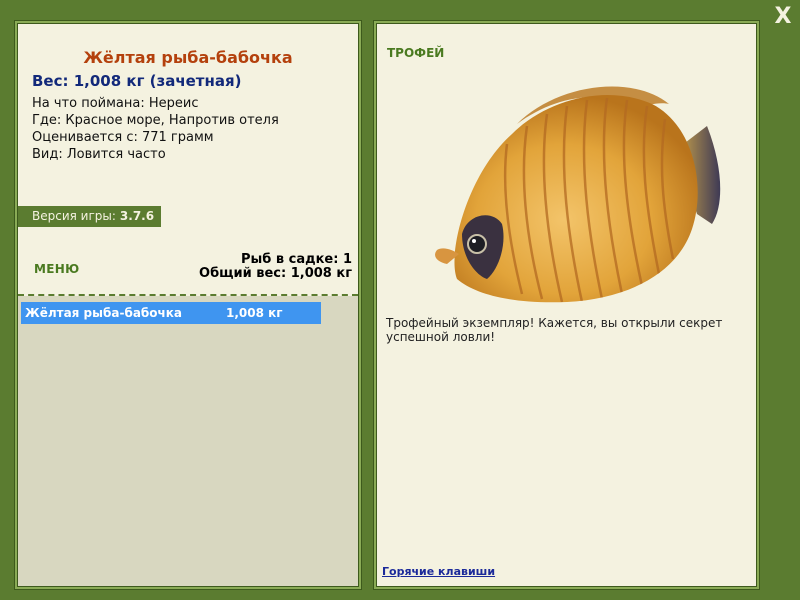 The width and height of the screenshot is (800, 600). Describe the element at coordinates (438, 571) in the screenshot. I see `hotkeys-link: Горячие клавиши` at that location.